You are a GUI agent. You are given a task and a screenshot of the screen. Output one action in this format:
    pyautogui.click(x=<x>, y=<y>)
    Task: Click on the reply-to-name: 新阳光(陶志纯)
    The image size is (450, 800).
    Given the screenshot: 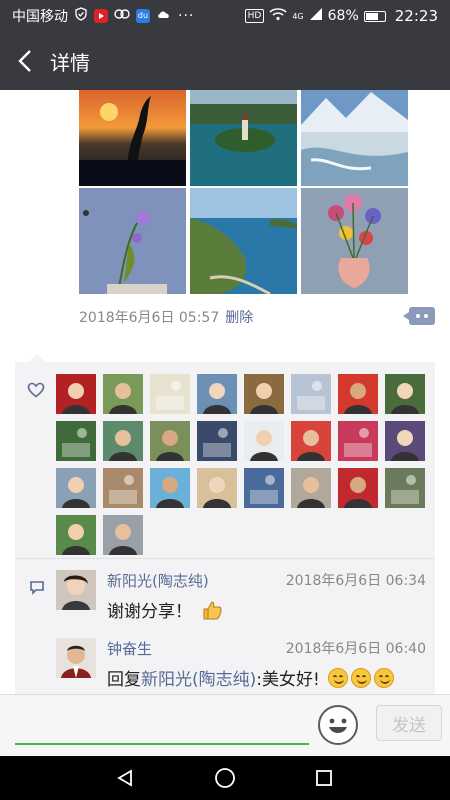 What is the action you would take?
    pyautogui.click(x=198, y=680)
    